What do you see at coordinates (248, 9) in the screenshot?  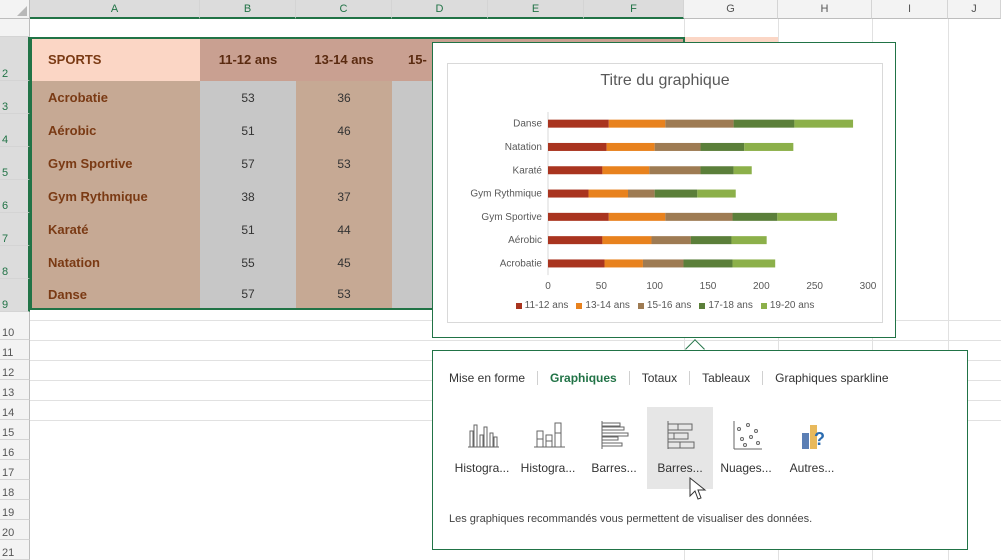 I see `col-header-b: B` at bounding box center [248, 9].